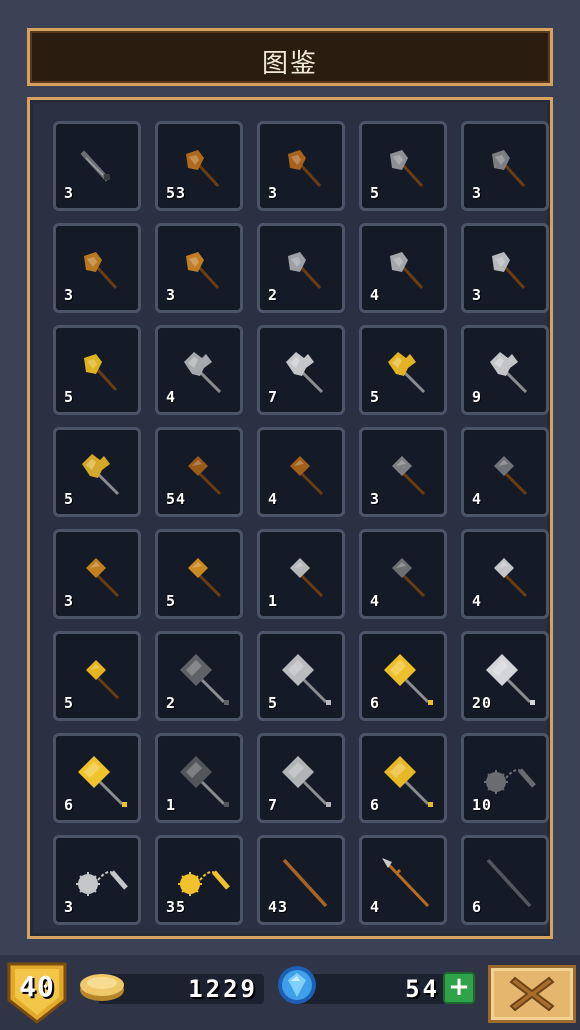  I want to click on gem-count: 54, so click(422, 989).